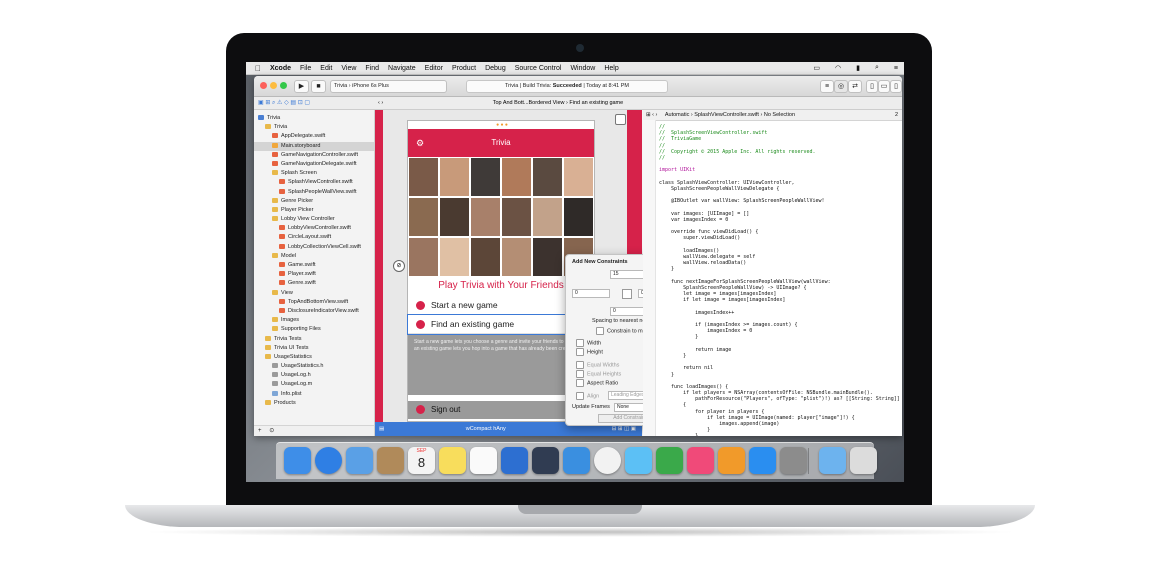 Image resolution: width=1160 pixels, height=583 pixels. Describe the element at coordinates (597, 383) in the screenshot. I see `aspect-ratio-row: Aspect Ratio` at that location.